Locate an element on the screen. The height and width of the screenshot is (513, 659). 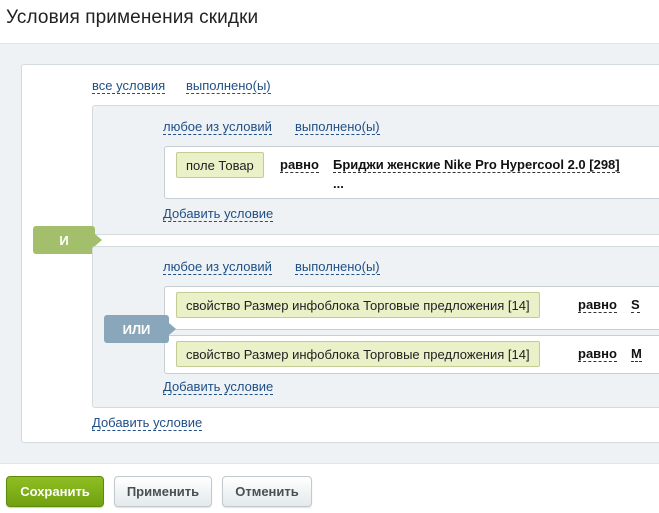
apply-button: Применить is located at coordinates (163, 491).